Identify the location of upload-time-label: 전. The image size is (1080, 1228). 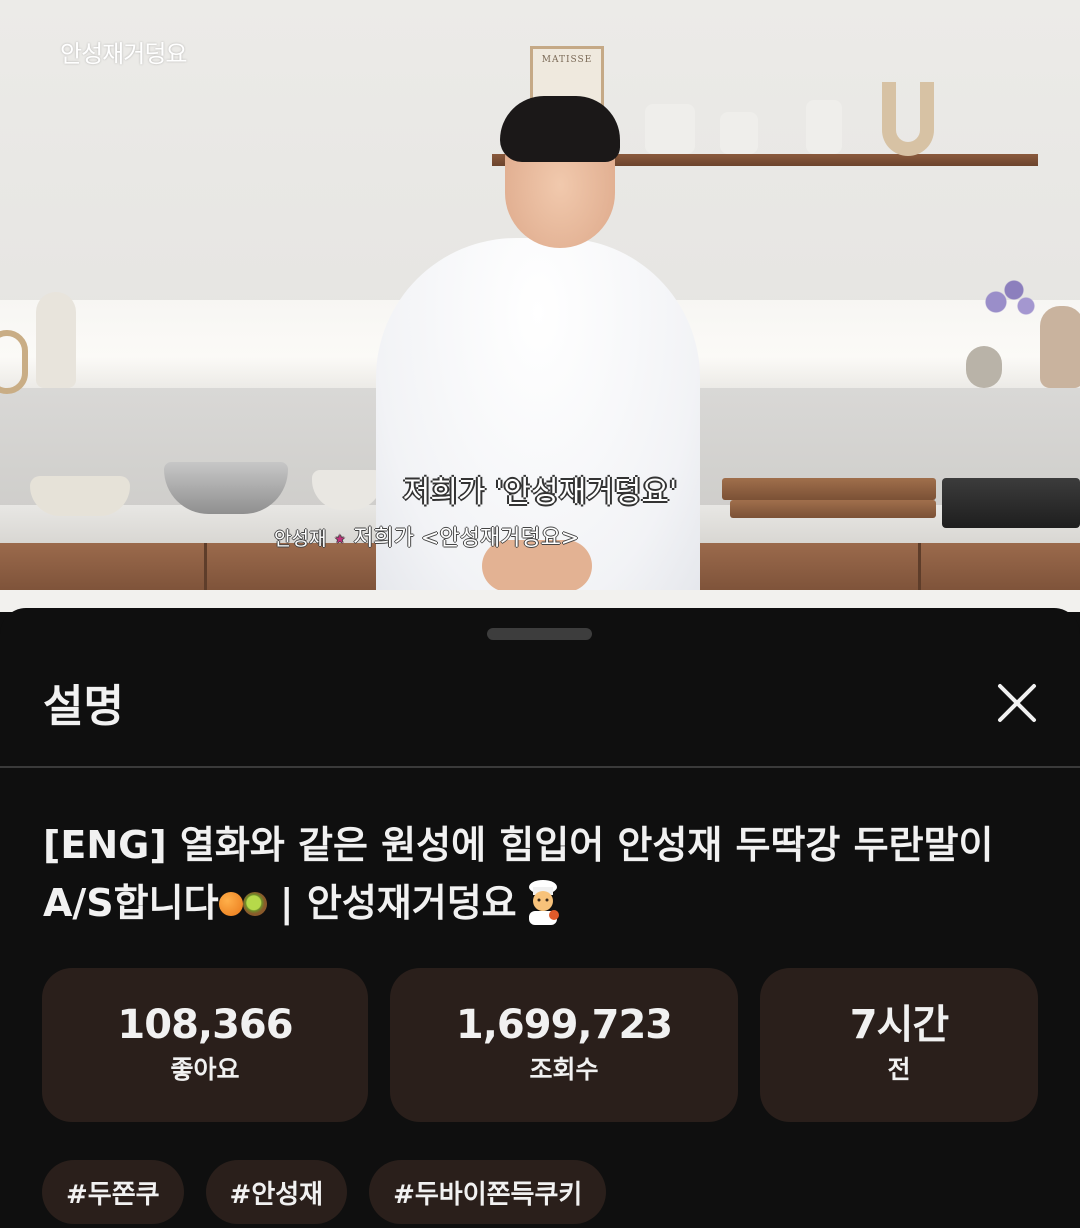
(899, 1069).